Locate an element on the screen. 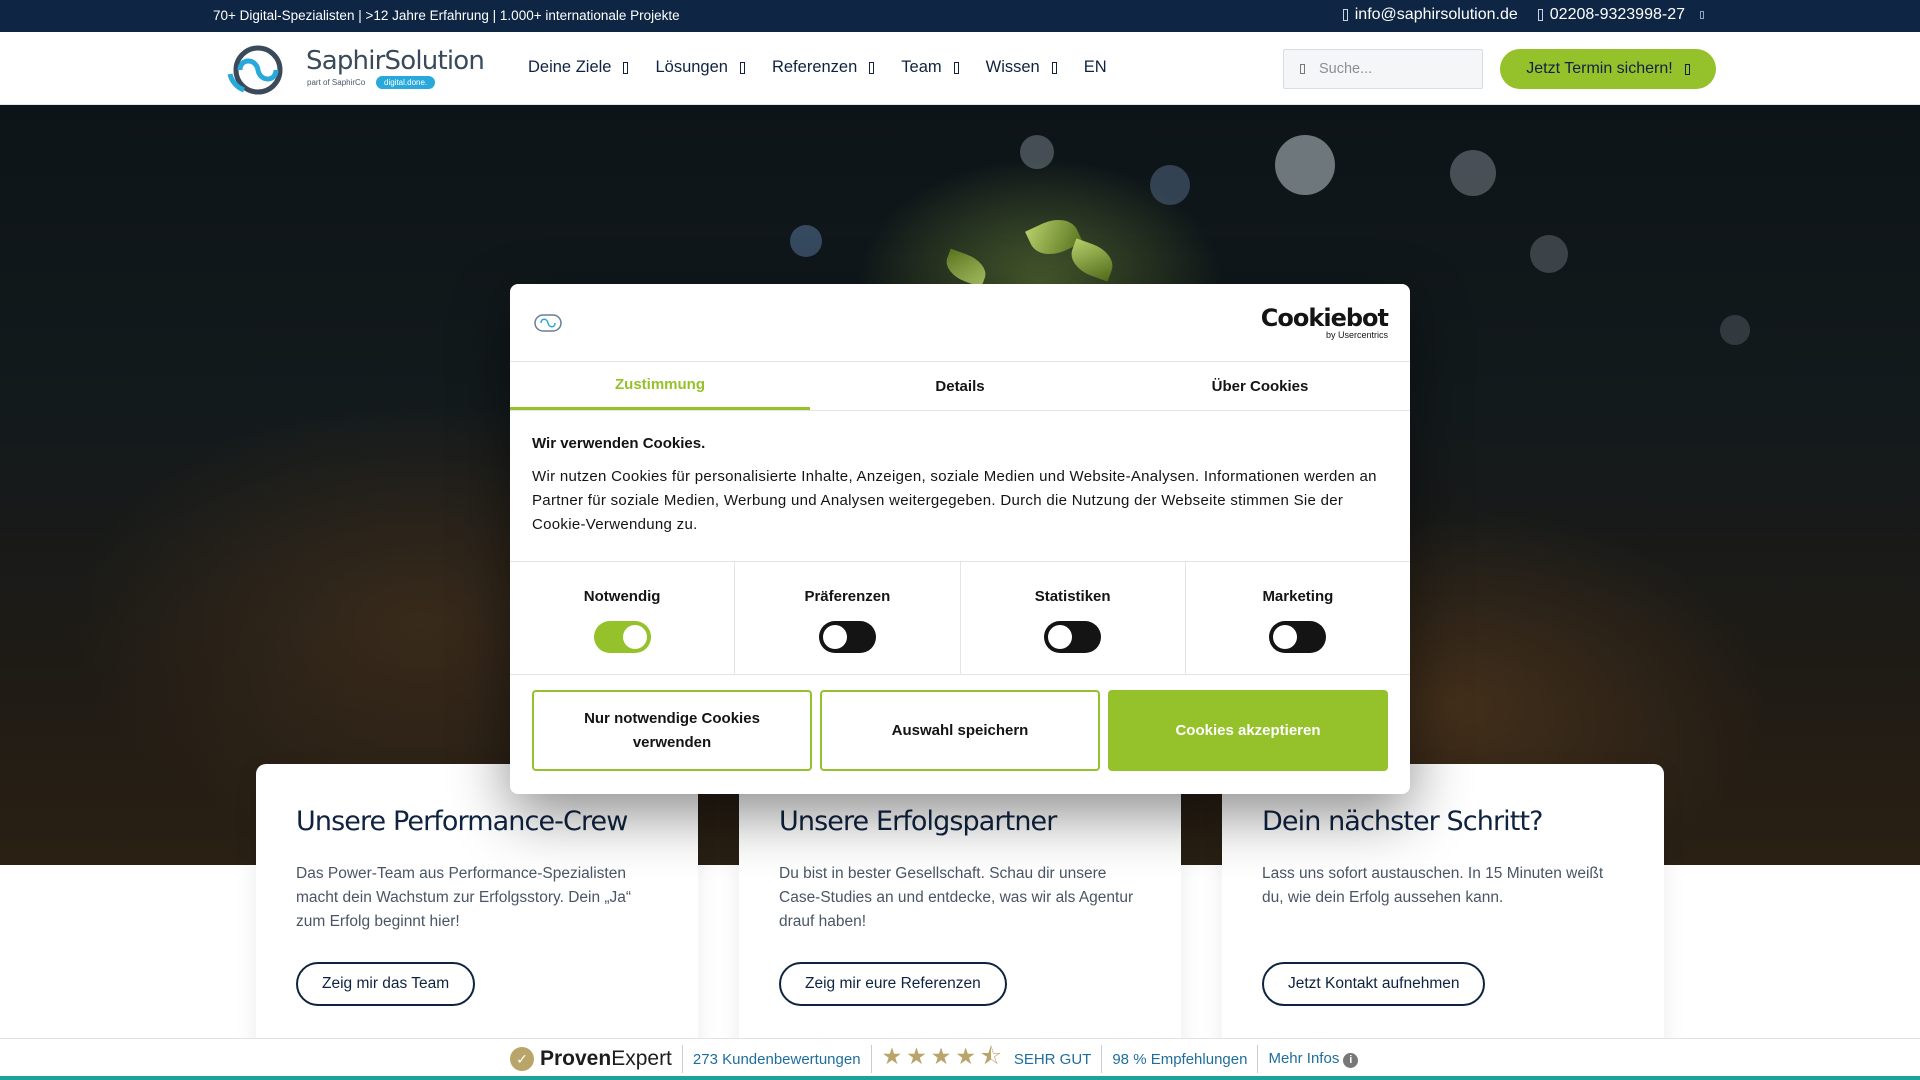 This screenshot has width=1920, height=1080. necessary-only-button: Nur notwendige Cookies verwenden is located at coordinates (672, 730).